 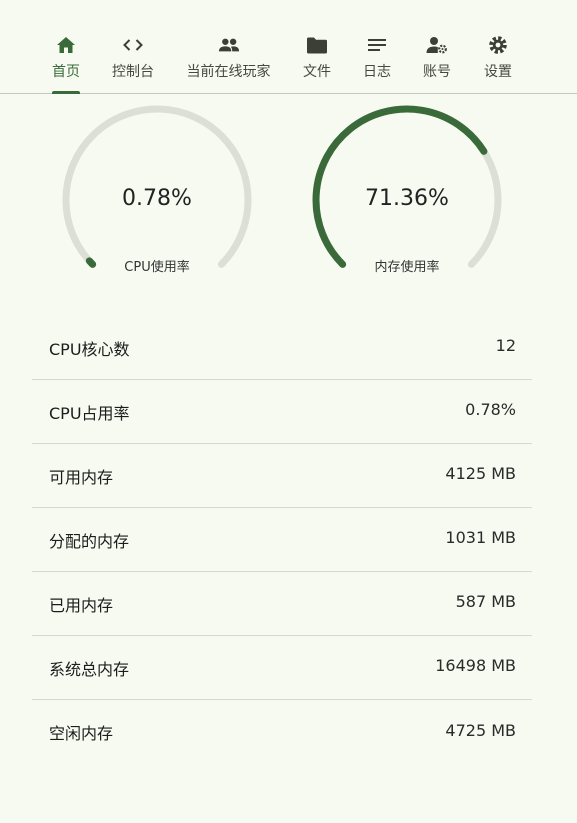 I want to click on stat-value: 4125 MB, so click(x=480, y=473).